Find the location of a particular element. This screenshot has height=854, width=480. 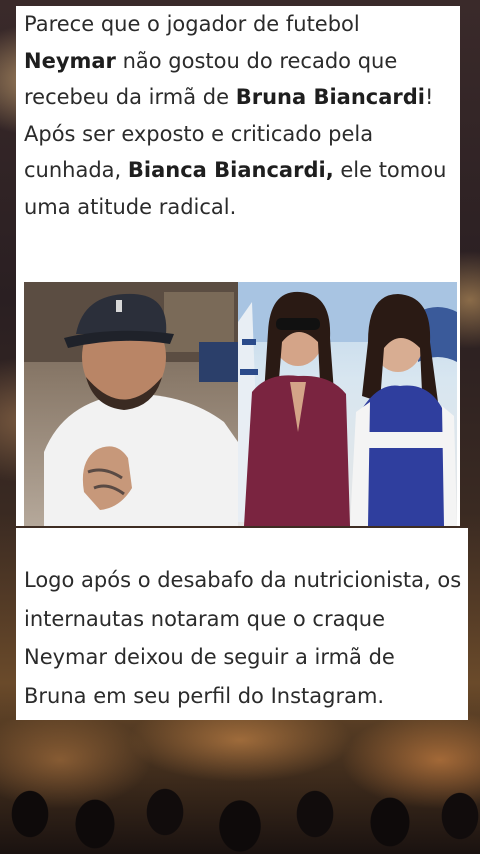

intro-text-1: Parece que o jogador de futebol is located at coordinates (192, 24).